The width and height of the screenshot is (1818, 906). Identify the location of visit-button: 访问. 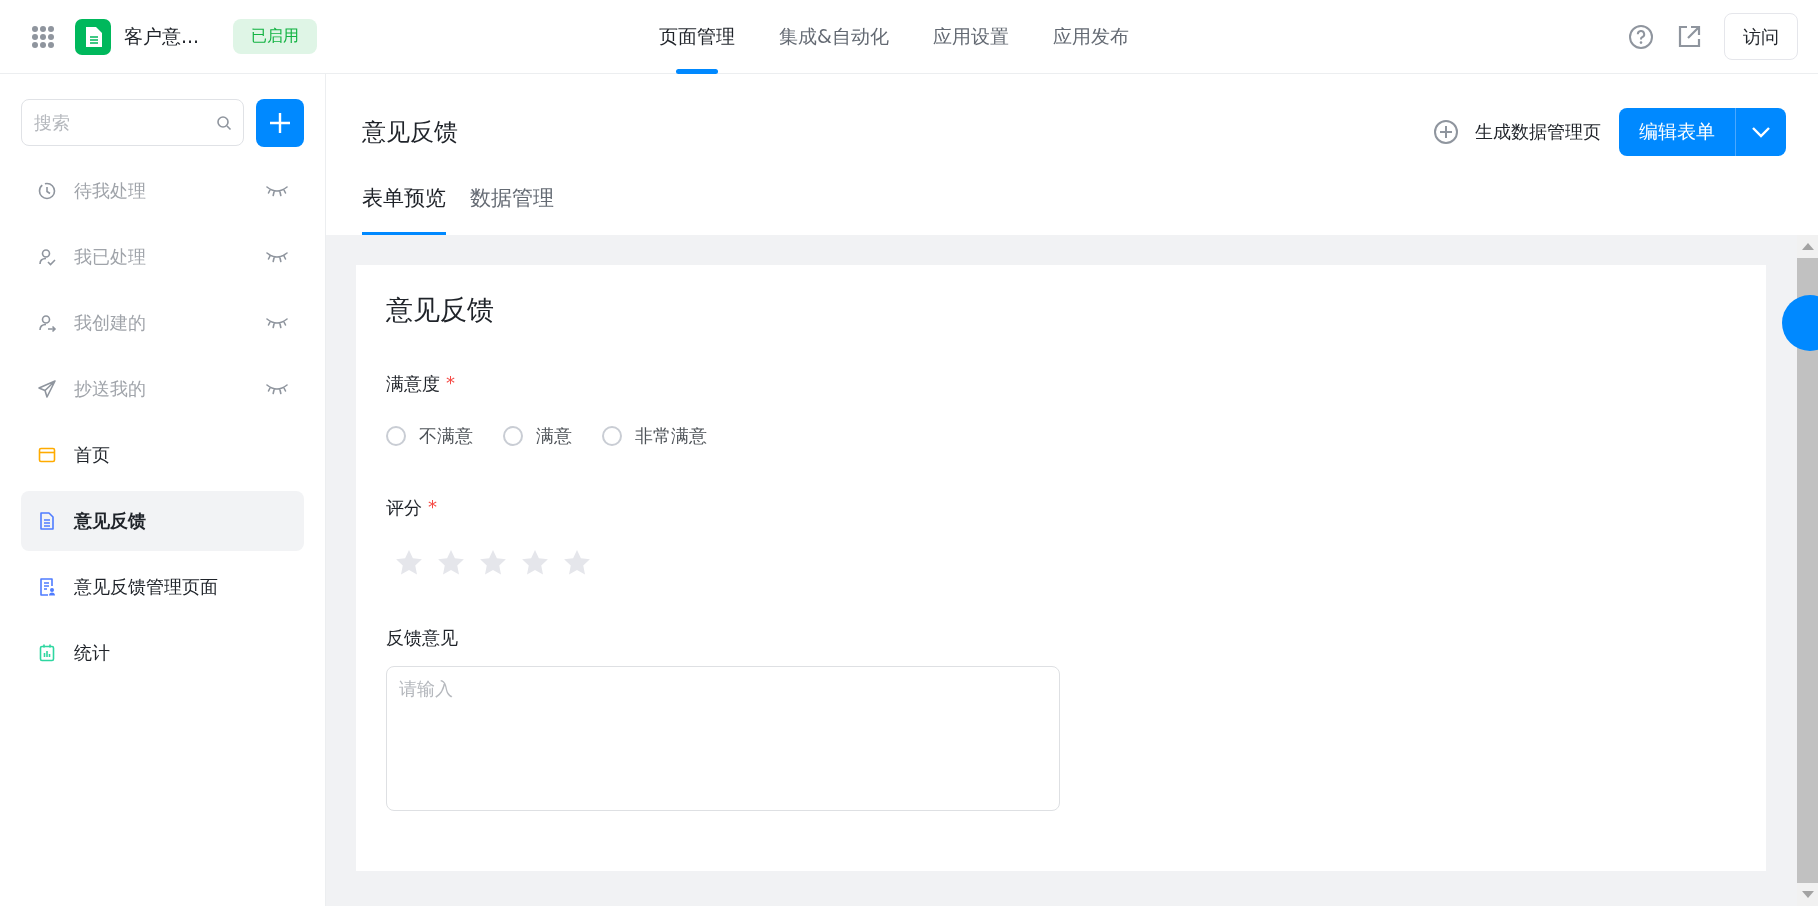
(1761, 36).